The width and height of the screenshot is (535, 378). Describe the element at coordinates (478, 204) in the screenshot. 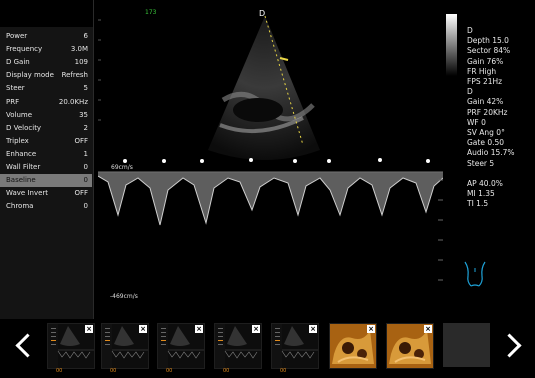

I see `info-line: TI 1.5` at that location.